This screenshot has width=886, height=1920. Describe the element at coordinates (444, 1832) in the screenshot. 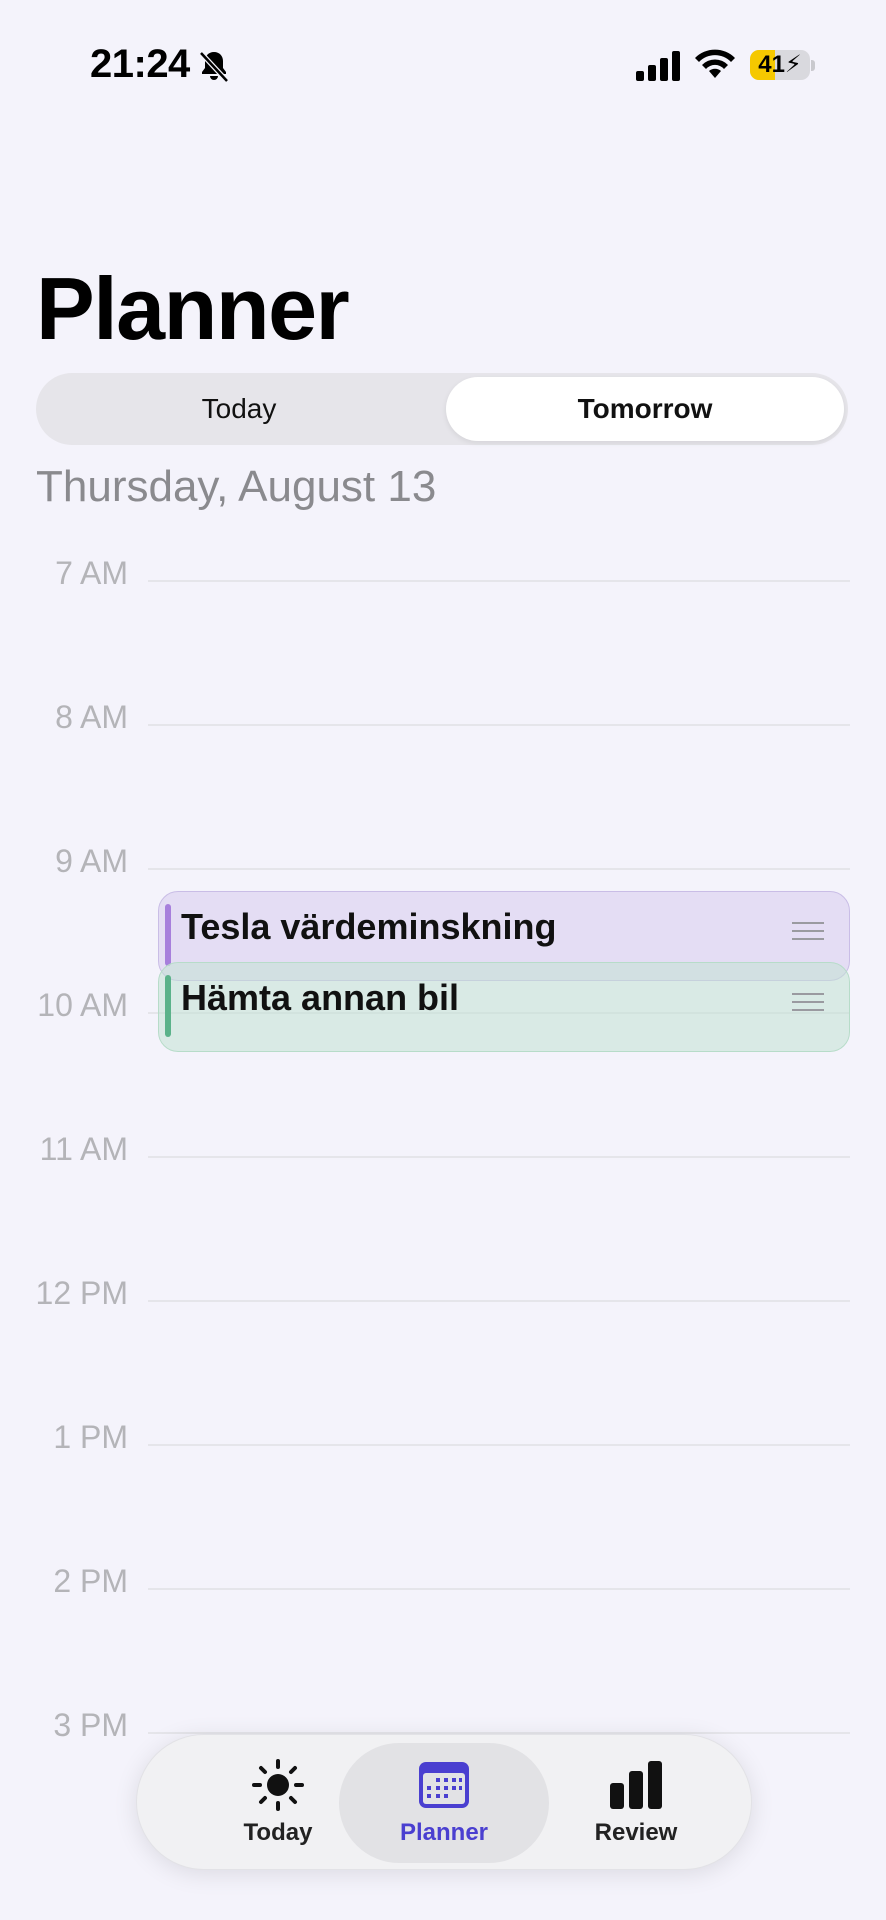

I see `tab-label: Planner` at that location.